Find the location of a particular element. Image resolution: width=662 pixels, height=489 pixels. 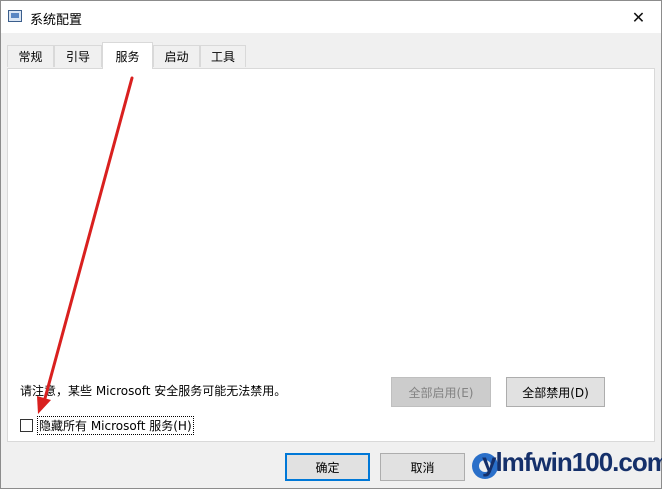

hide-microsoft-services-checkbox is located at coordinates (26, 425).